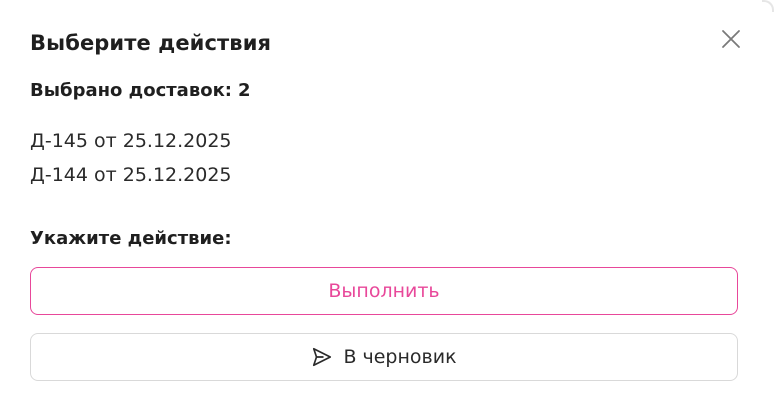 The image size is (774, 405). I want to click on selected-deliveries-count: Выбрано доставок: 2, so click(140, 90).